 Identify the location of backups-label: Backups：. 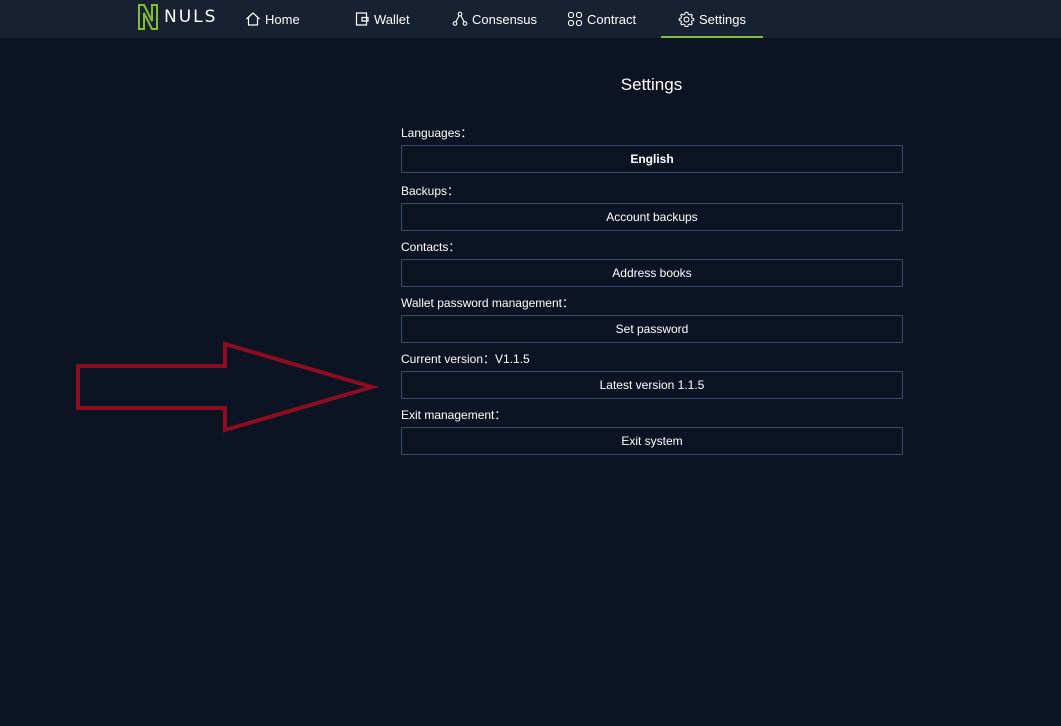
(430, 191).